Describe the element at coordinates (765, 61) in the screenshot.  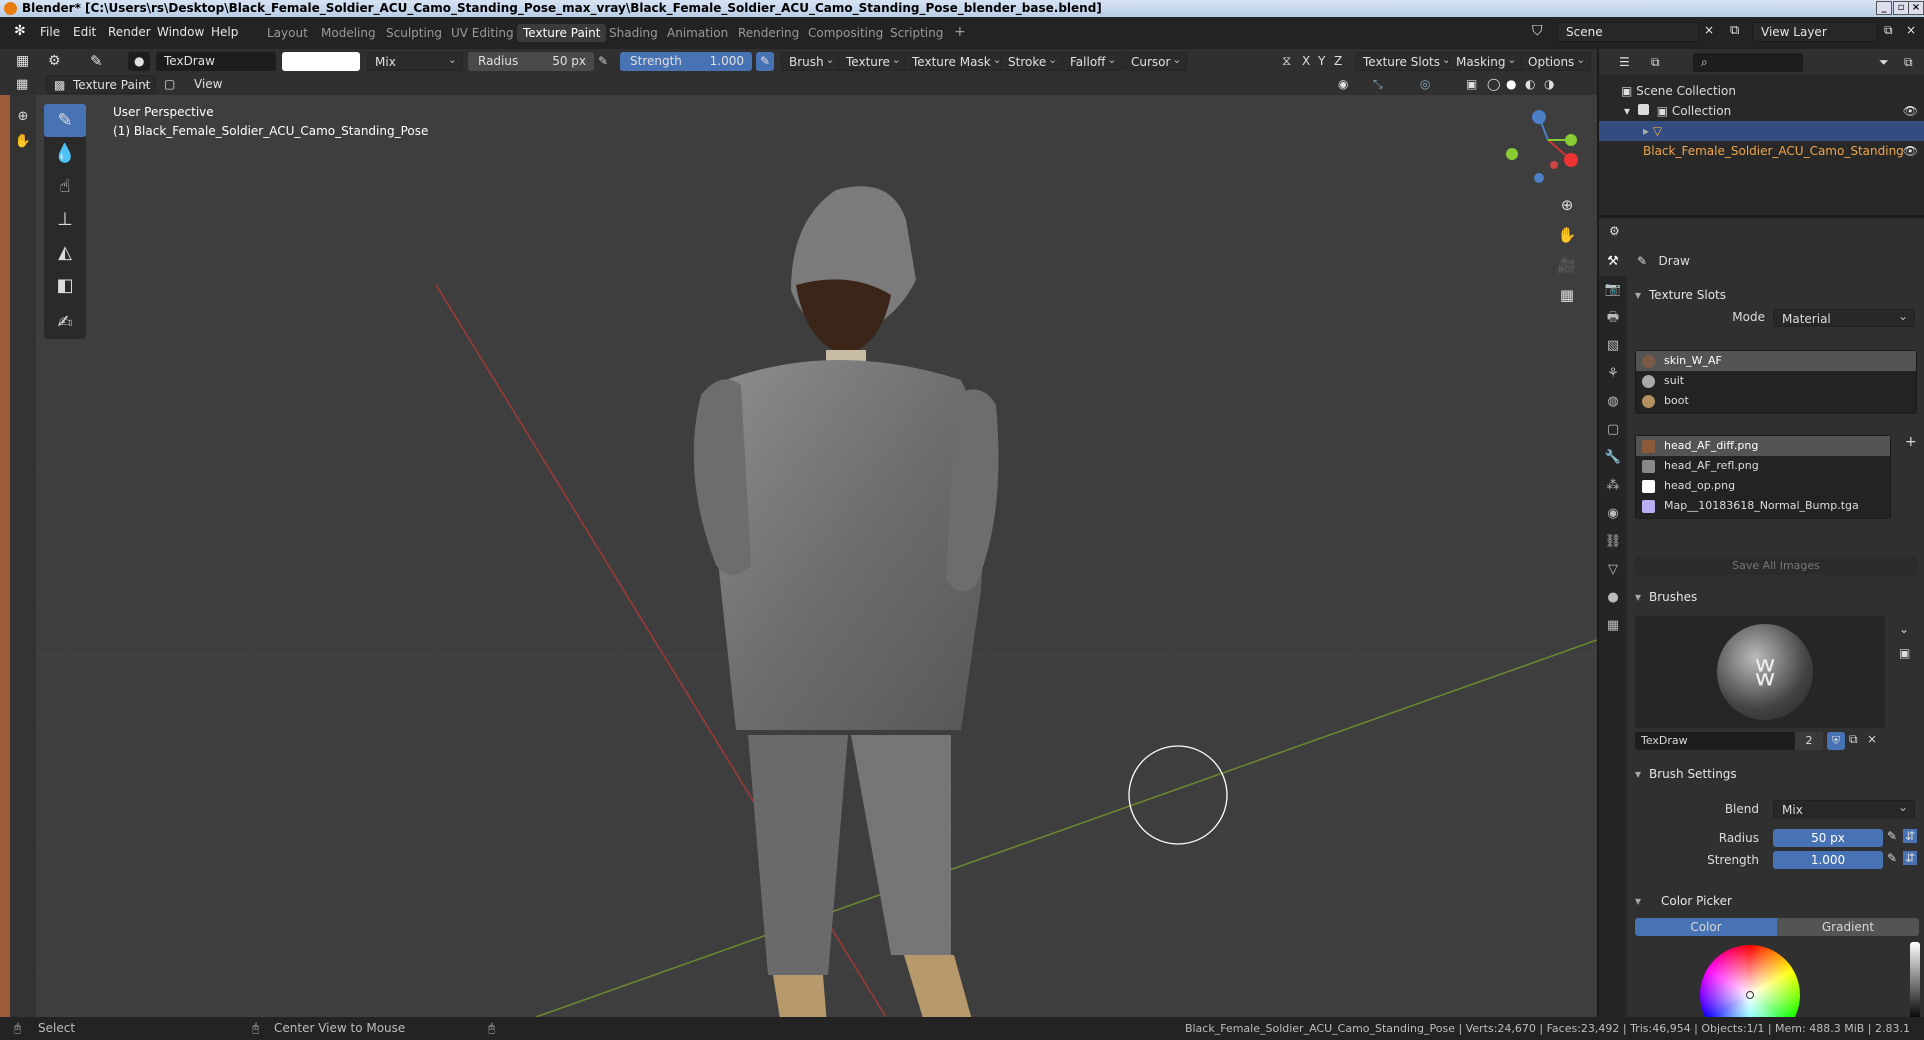
I see `strength-pressure-icon: ✎` at that location.